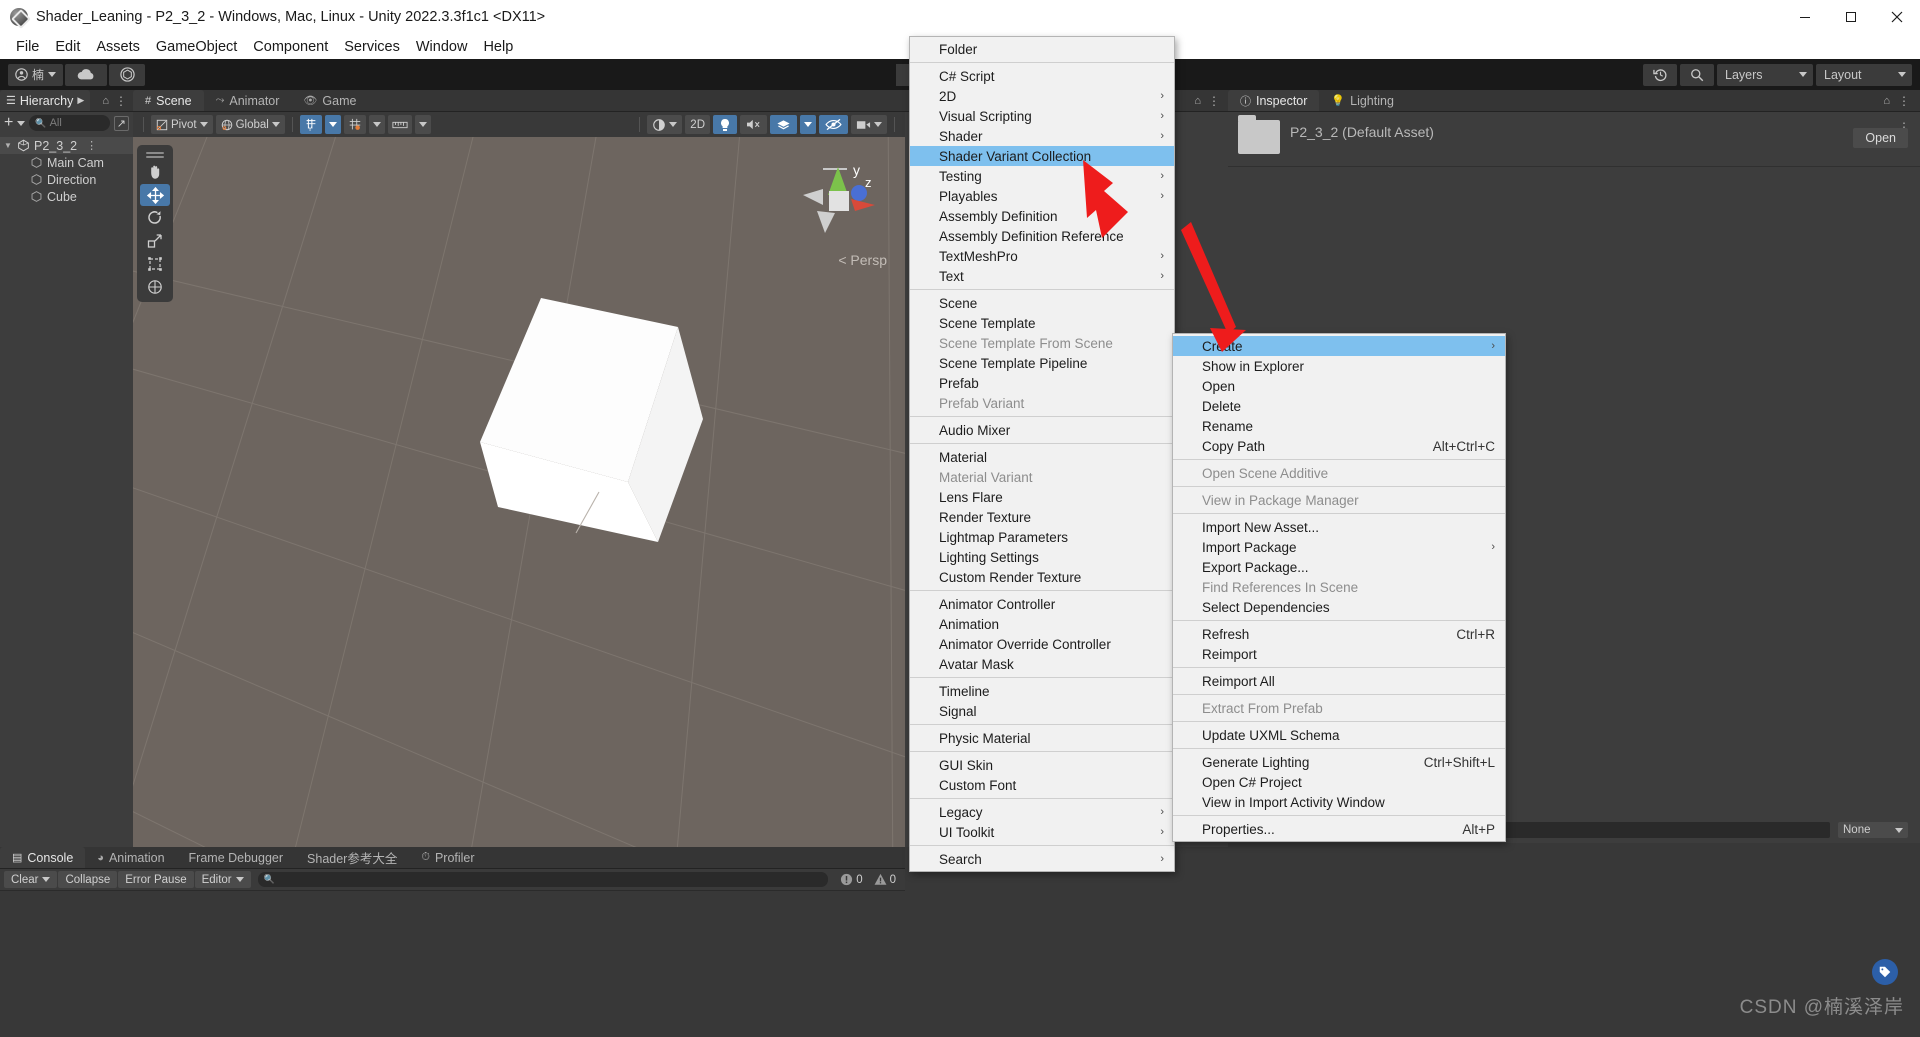 The height and width of the screenshot is (1037, 1920). What do you see at coordinates (290, 47) in the screenshot?
I see `menu-component: Component` at bounding box center [290, 47].